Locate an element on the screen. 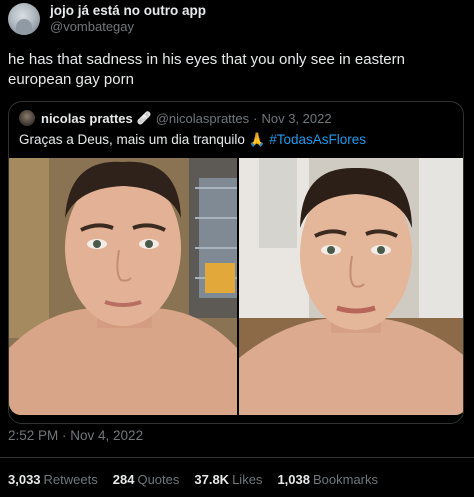 This screenshot has width=474, height=497. tweet-timestamp: 2:52 PM · Nov 4, 2022 is located at coordinates (75, 435).